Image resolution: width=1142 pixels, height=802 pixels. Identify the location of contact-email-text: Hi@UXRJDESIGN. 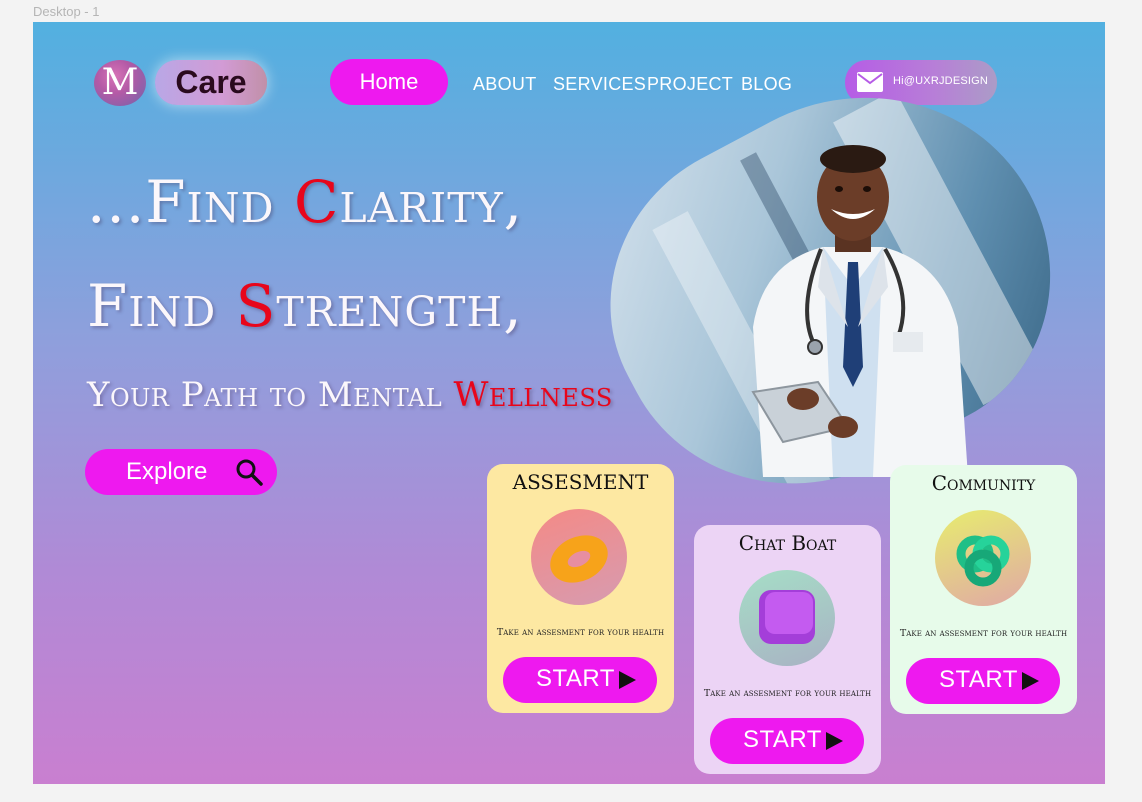
(941, 81).